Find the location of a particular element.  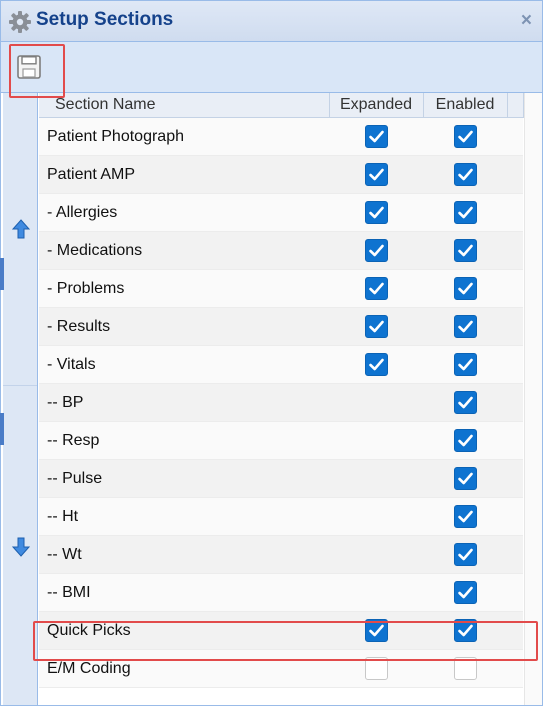

move-down-arrow-icon is located at coordinates (21, 547).